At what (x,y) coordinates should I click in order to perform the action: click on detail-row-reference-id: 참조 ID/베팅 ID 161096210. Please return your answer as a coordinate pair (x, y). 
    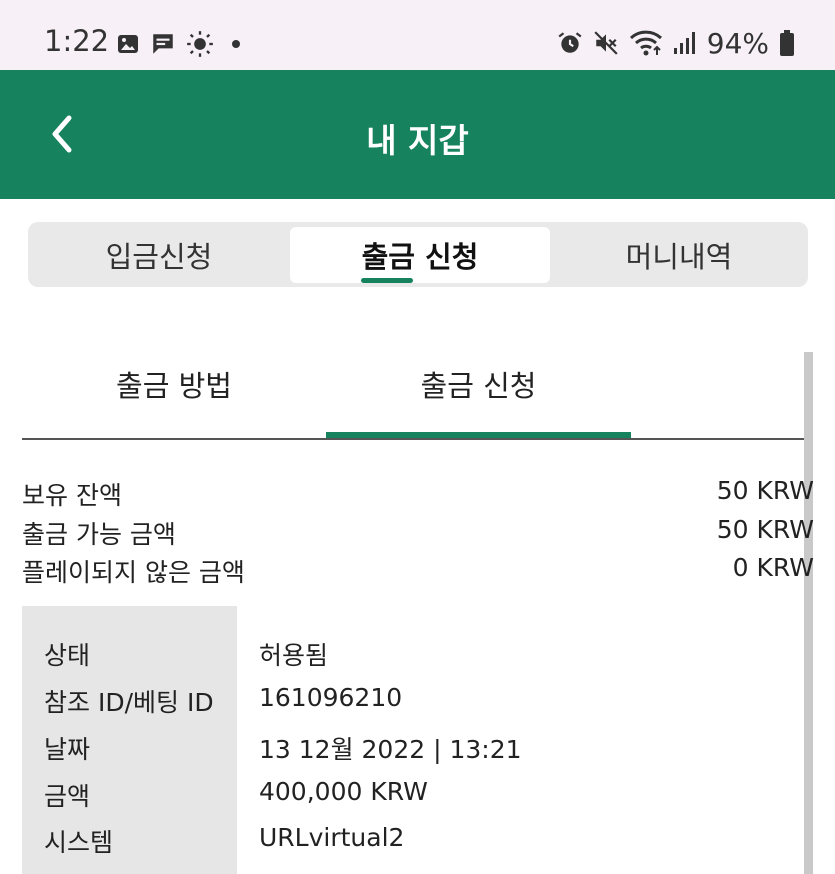
    Looking at the image, I should click on (412, 706).